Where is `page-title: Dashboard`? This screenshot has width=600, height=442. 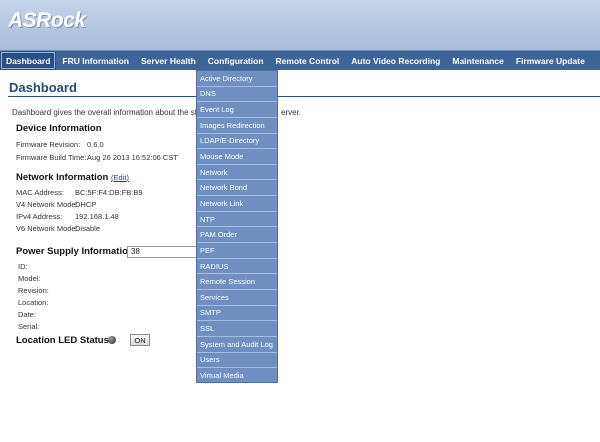
page-title: Dashboard is located at coordinates (43, 87).